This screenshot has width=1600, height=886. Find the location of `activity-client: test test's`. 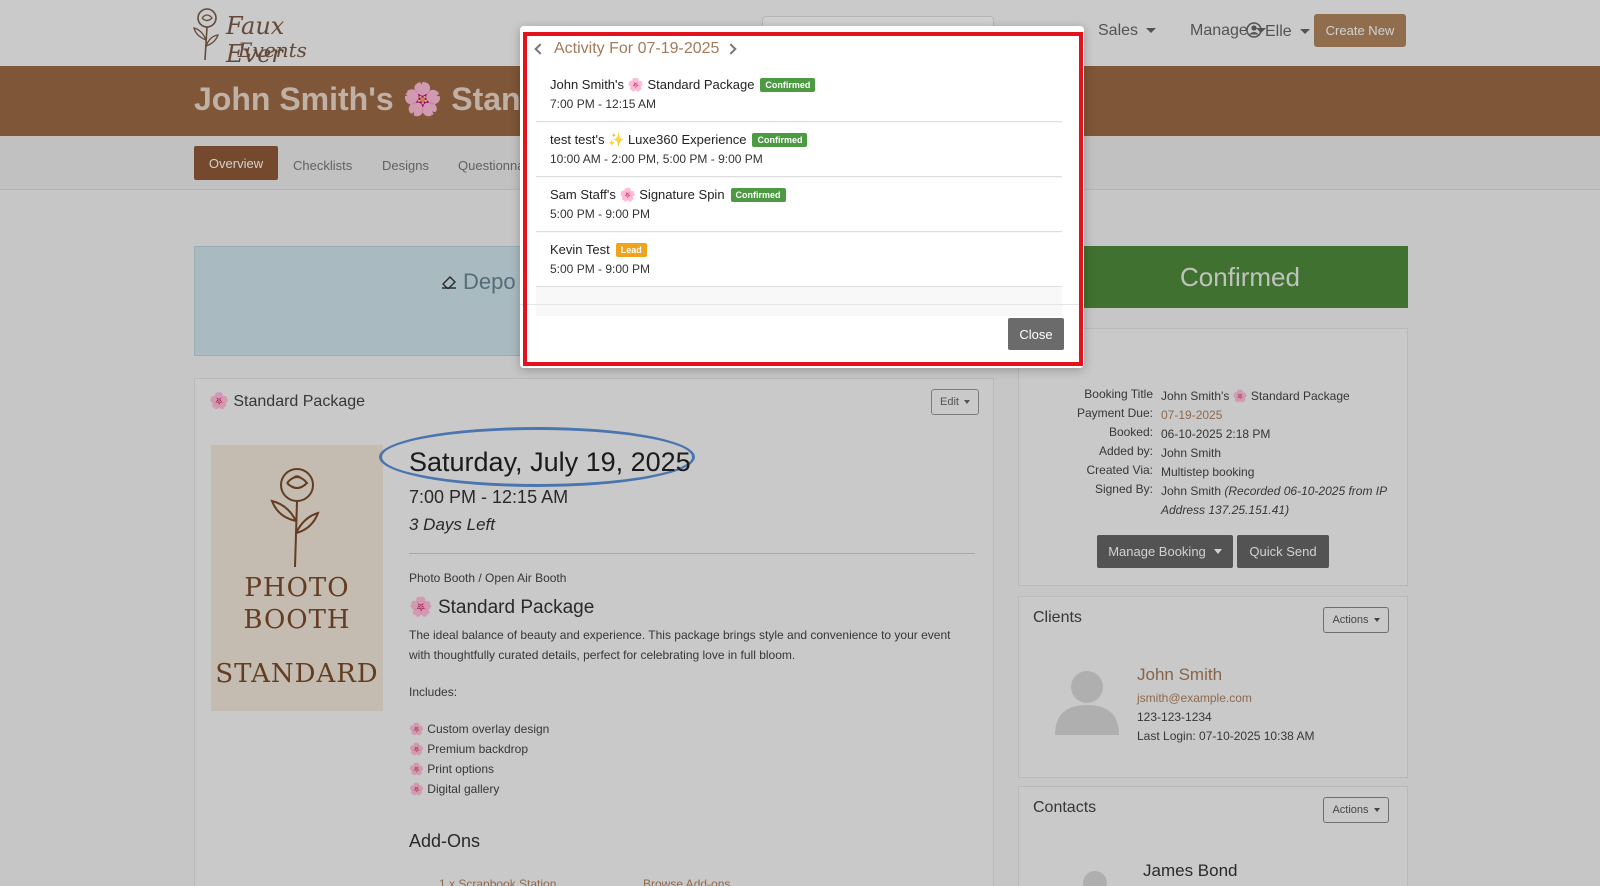

activity-client: test test's is located at coordinates (577, 139).